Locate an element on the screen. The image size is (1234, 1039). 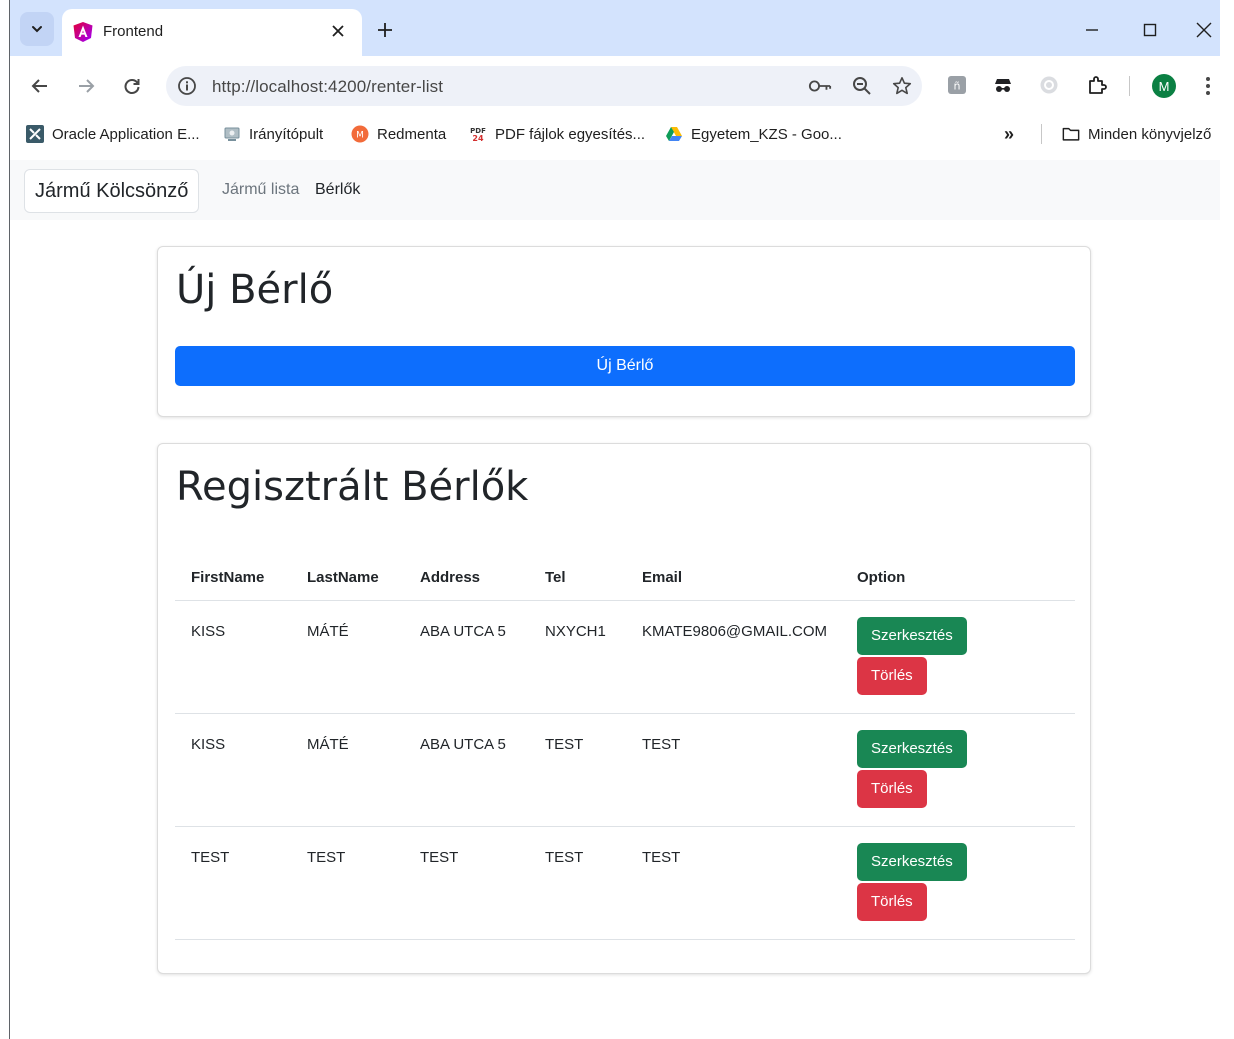
extension-translate-icon: ñ is located at coordinates (957, 85).